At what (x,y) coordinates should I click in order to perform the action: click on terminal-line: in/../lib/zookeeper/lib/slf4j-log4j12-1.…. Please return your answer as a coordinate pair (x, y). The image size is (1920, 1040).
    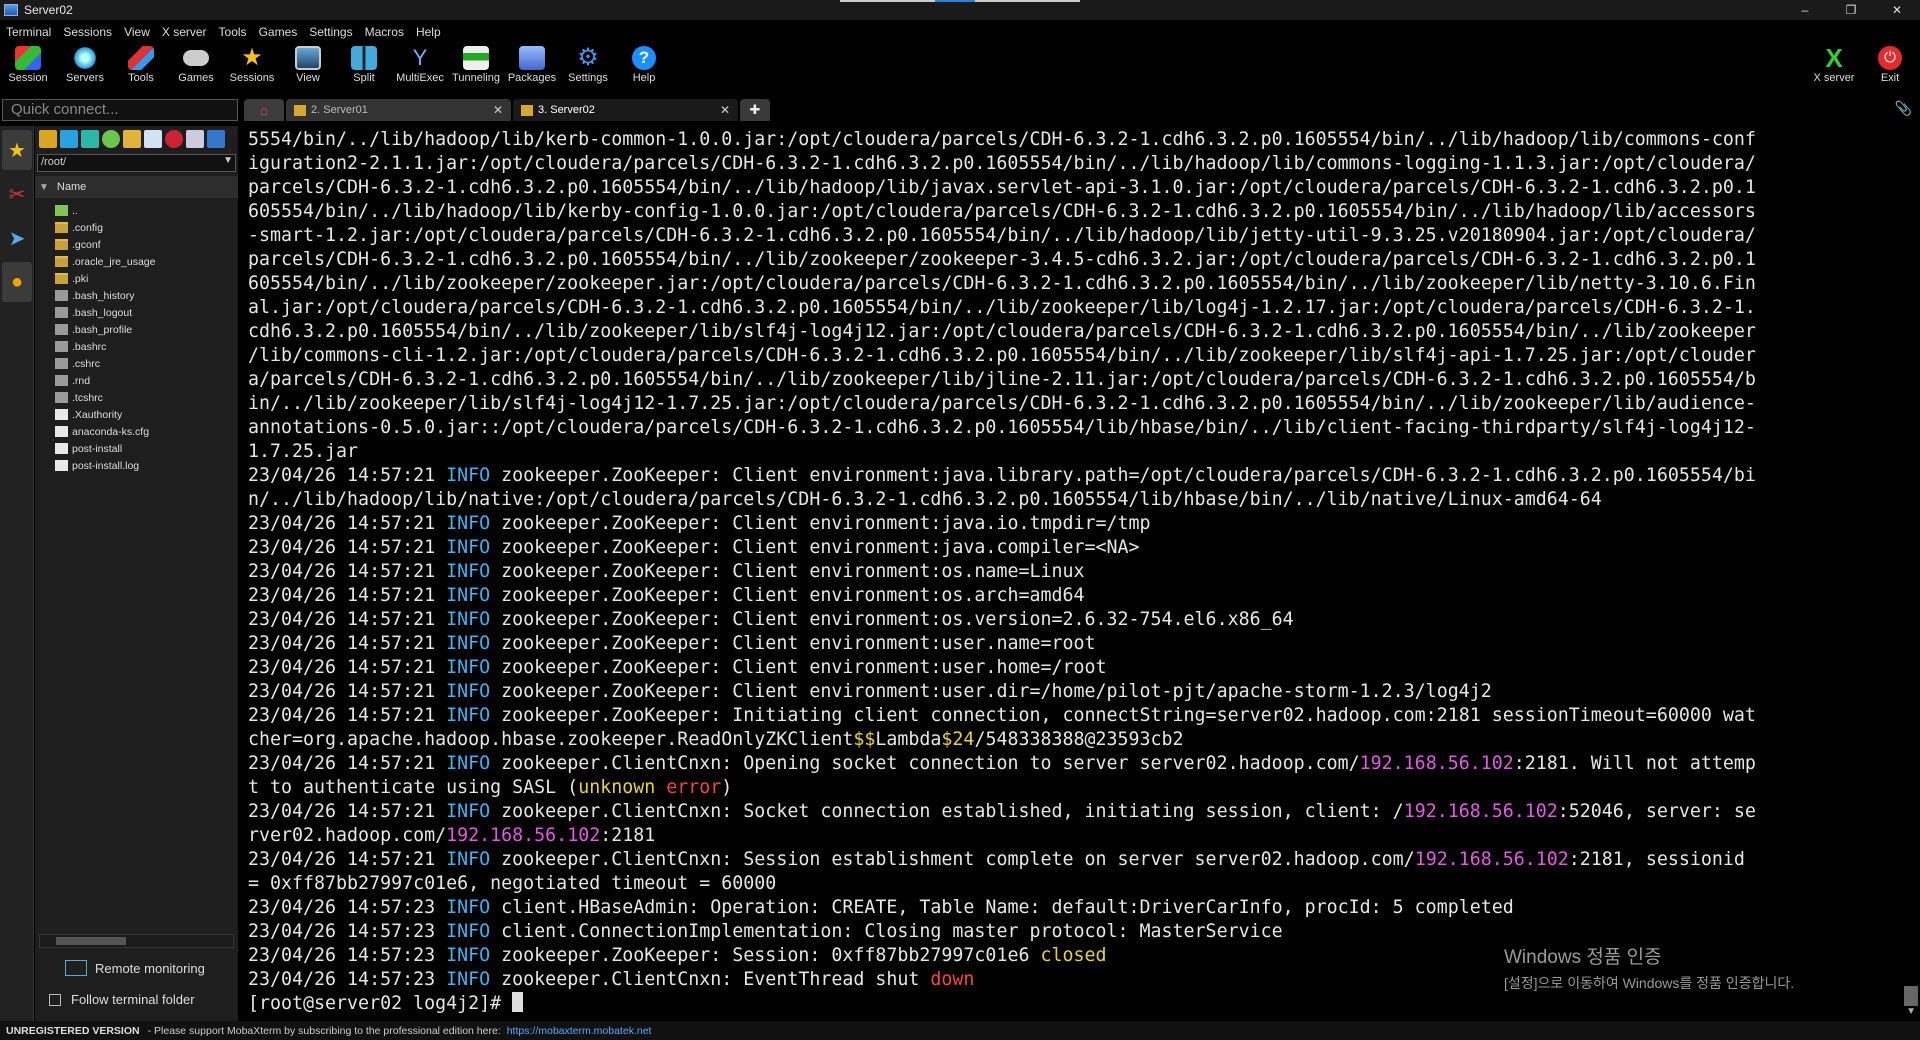
    Looking at the image, I should click on (1070, 404).